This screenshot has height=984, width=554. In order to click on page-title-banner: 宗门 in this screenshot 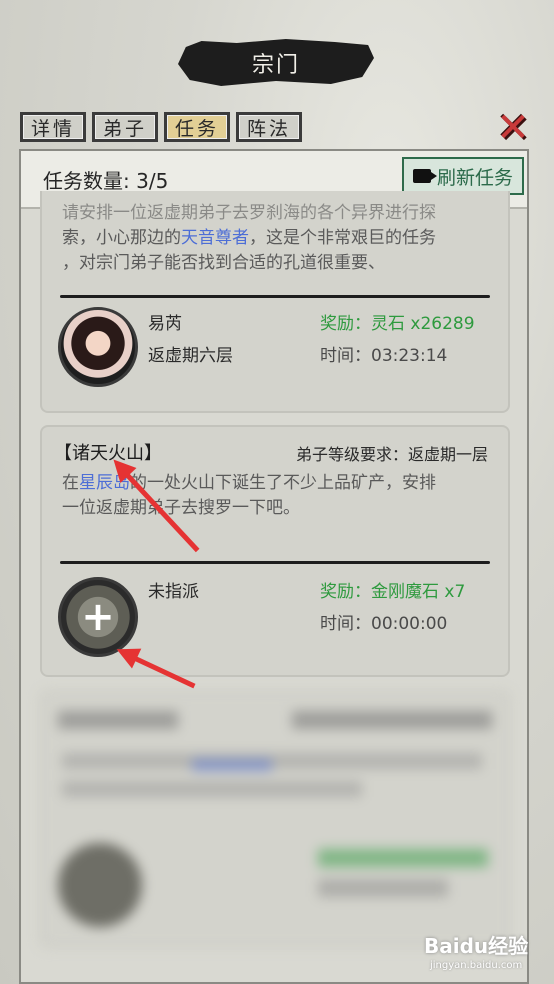, I will do `click(276, 62)`.